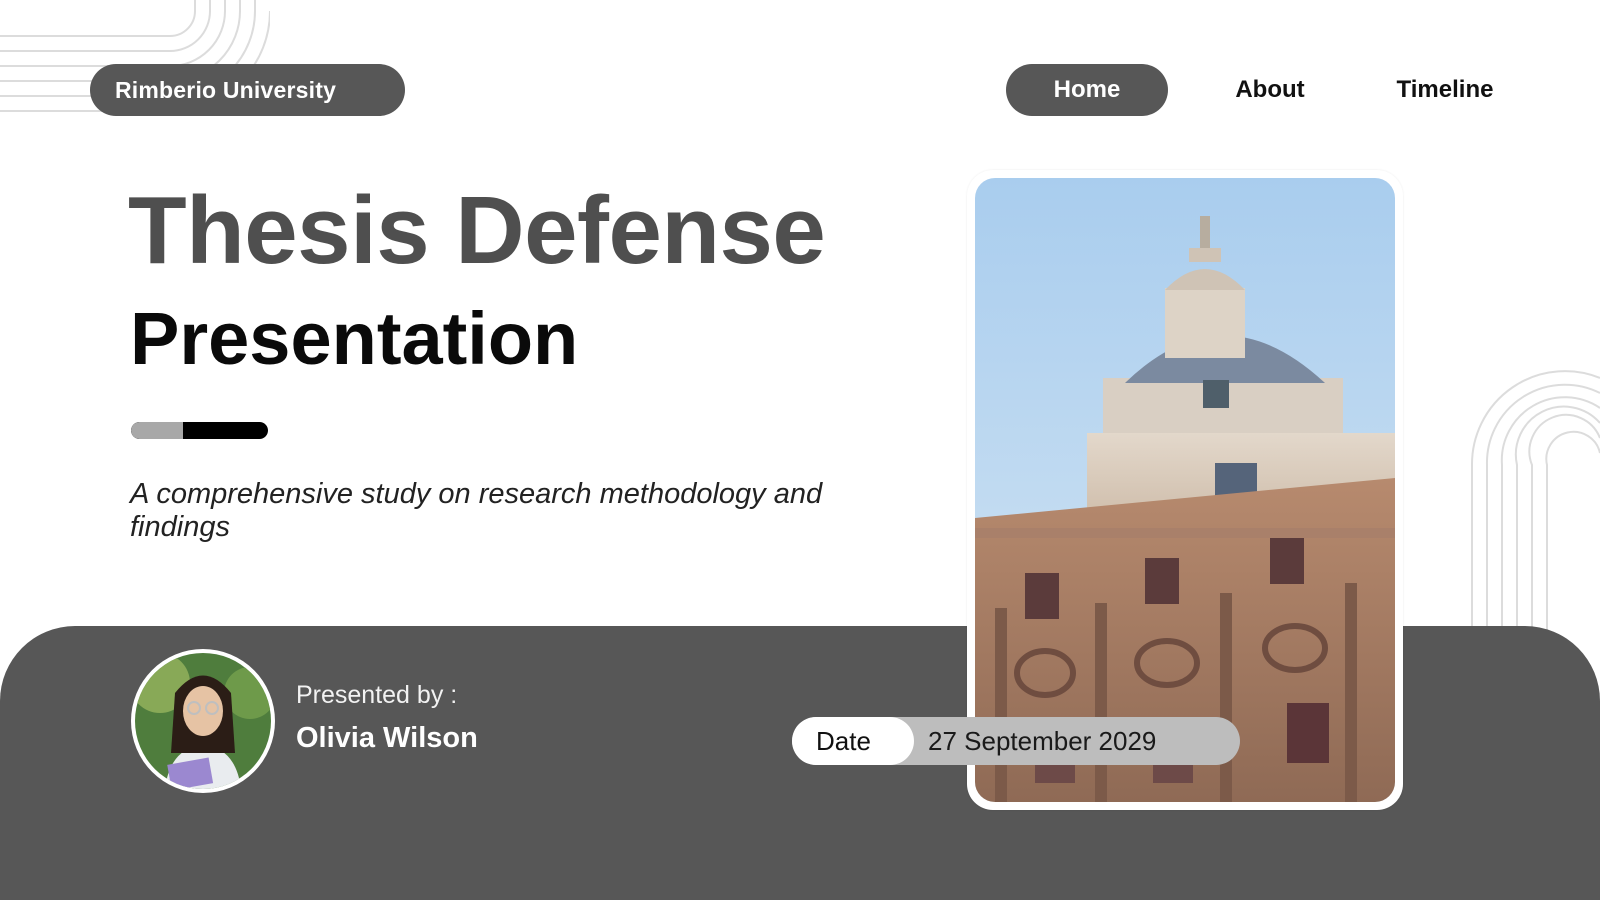 The height and width of the screenshot is (900, 1600). I want to click on university-badge: Rimberio University, so click(247, 90).